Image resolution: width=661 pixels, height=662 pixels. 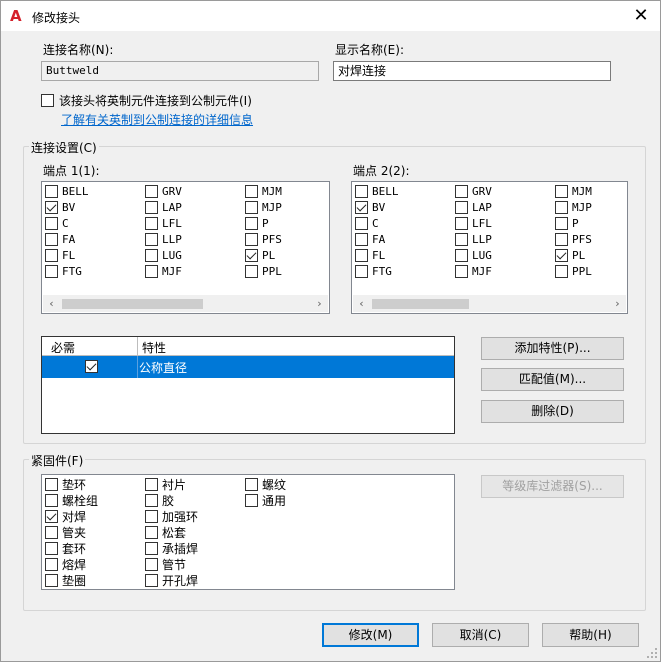 What do you see at coordinates (570, 255) in the screenshot?
I see `list-item: PL` at bounding box center [570, 255].